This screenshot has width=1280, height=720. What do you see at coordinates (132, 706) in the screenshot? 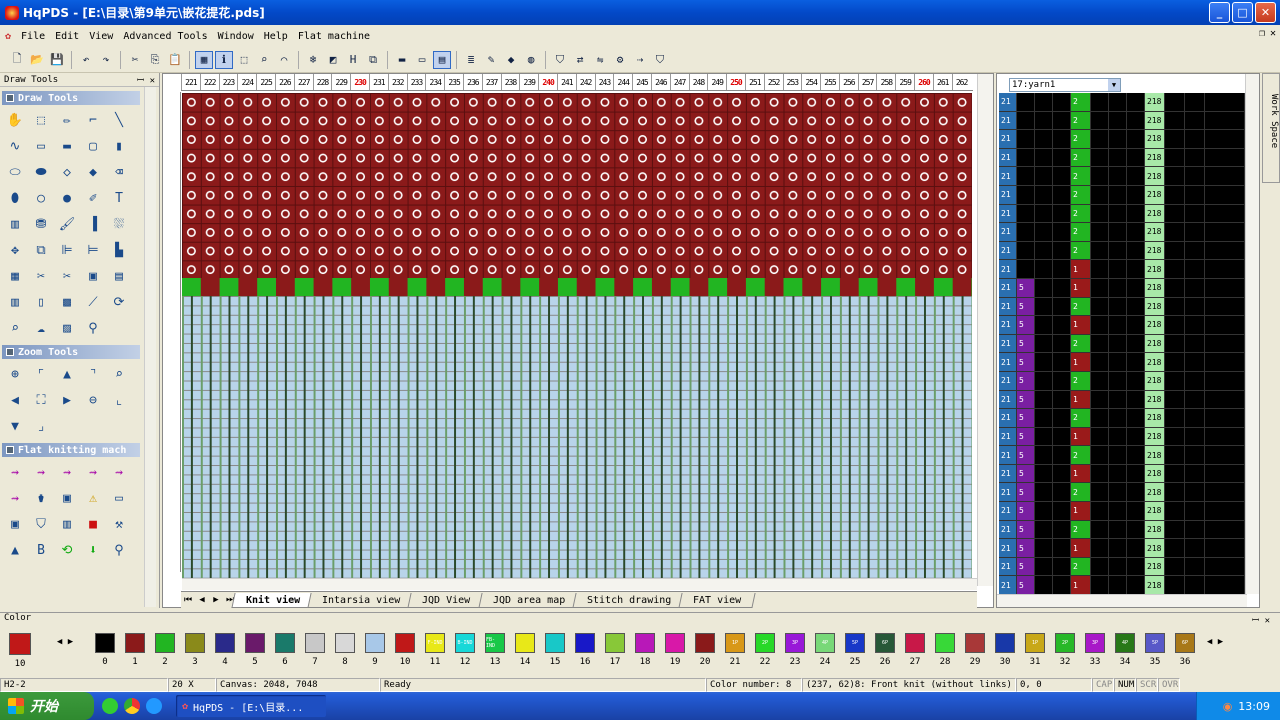
I see `chrome-icon` at bounding box center [132, 706].